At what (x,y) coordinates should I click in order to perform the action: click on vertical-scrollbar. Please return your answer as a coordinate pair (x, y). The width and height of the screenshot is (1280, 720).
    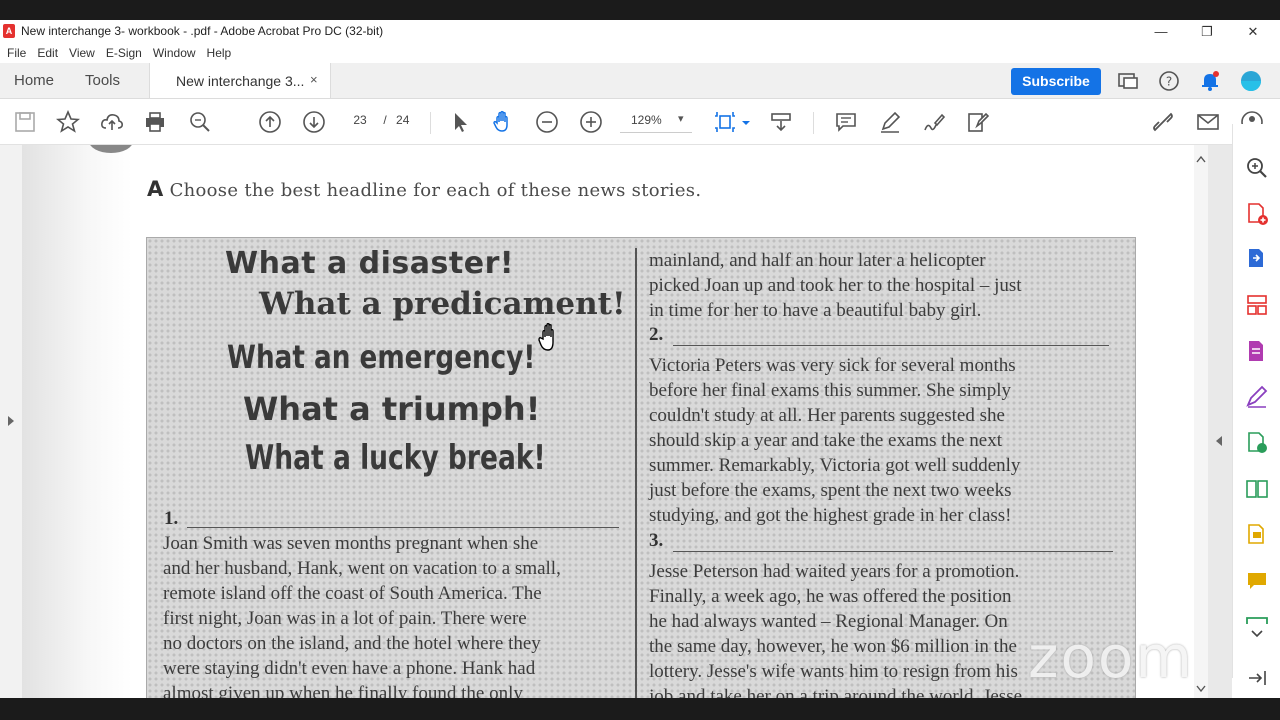
    Looking at the image, I should click on (1201, 421).